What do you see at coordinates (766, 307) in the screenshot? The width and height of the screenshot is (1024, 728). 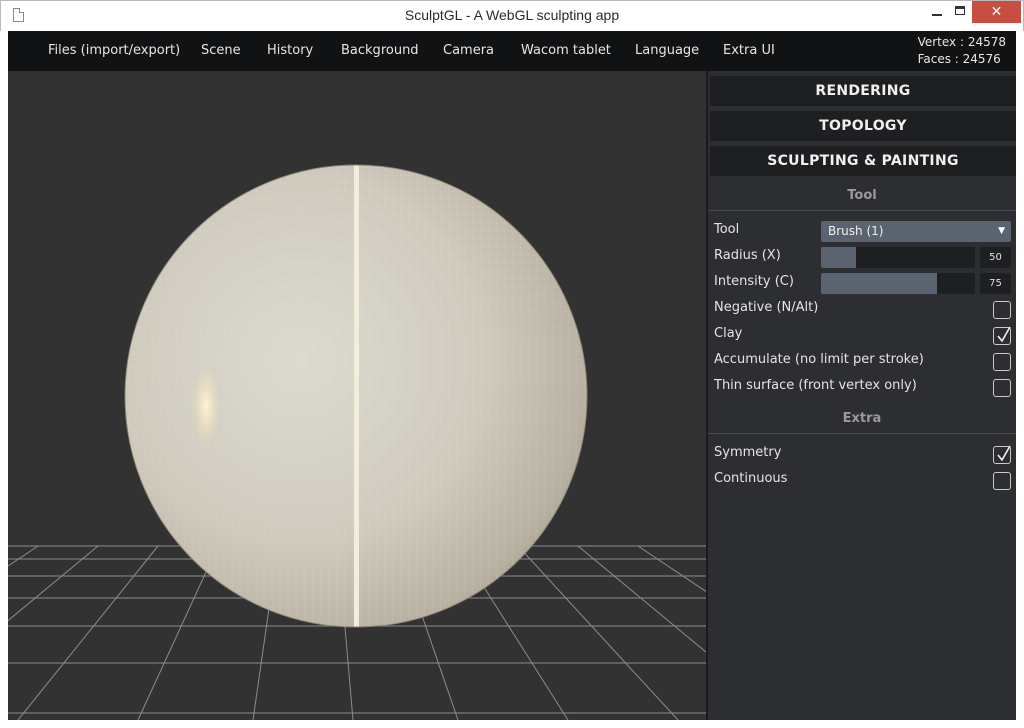 I see `negative-label: Negative (N/Alt)` at bounding box center [766, 307].